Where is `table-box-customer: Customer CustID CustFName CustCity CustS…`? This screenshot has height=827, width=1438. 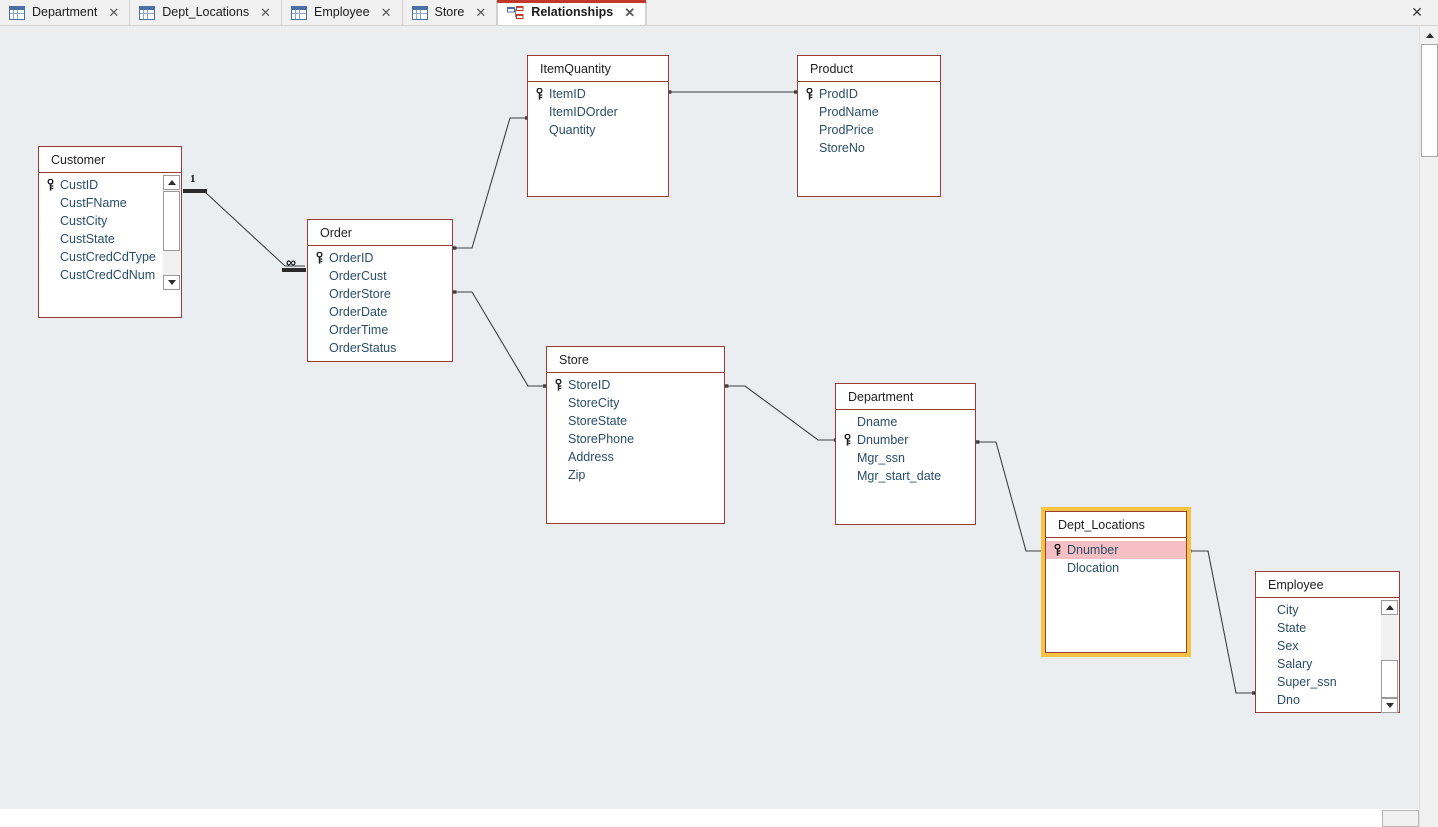
table-box-customer: Customer CustID CustFName CustCity CustS… is located at coordinates (110, 232).